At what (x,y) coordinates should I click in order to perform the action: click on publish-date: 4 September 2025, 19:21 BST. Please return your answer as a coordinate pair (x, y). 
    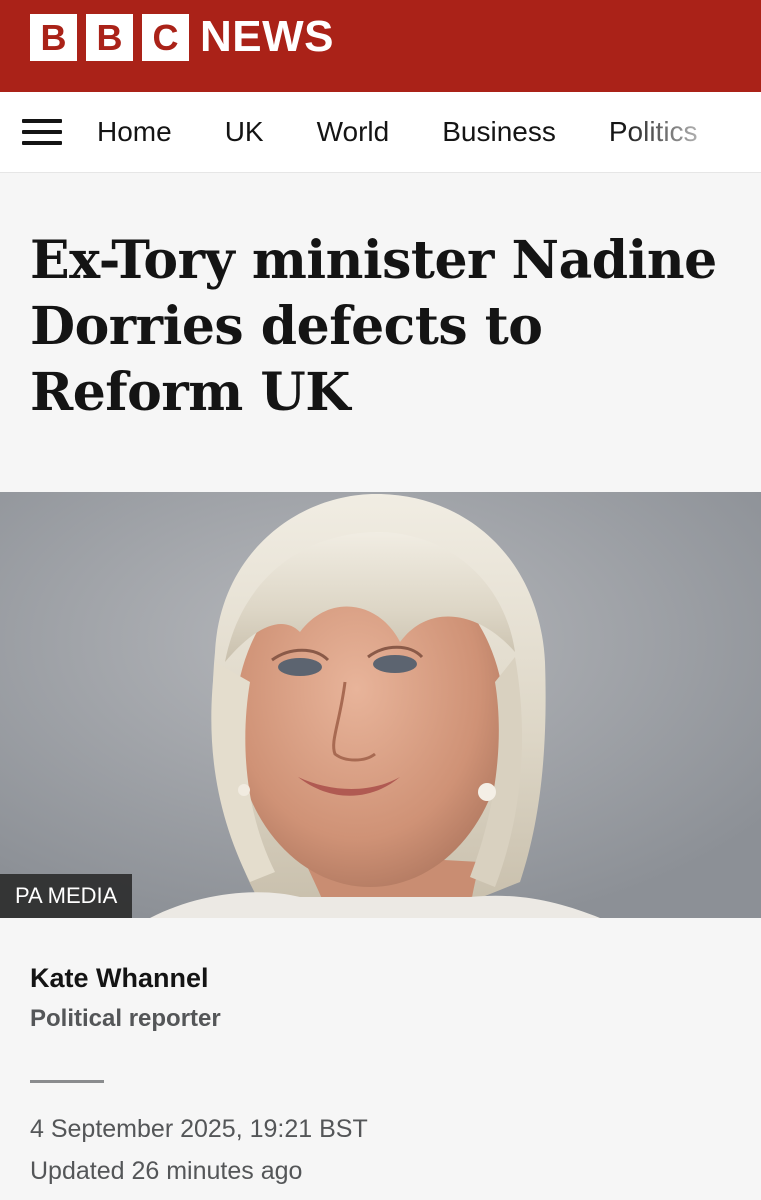
    Looking at the image, I should click on (199, 1129).